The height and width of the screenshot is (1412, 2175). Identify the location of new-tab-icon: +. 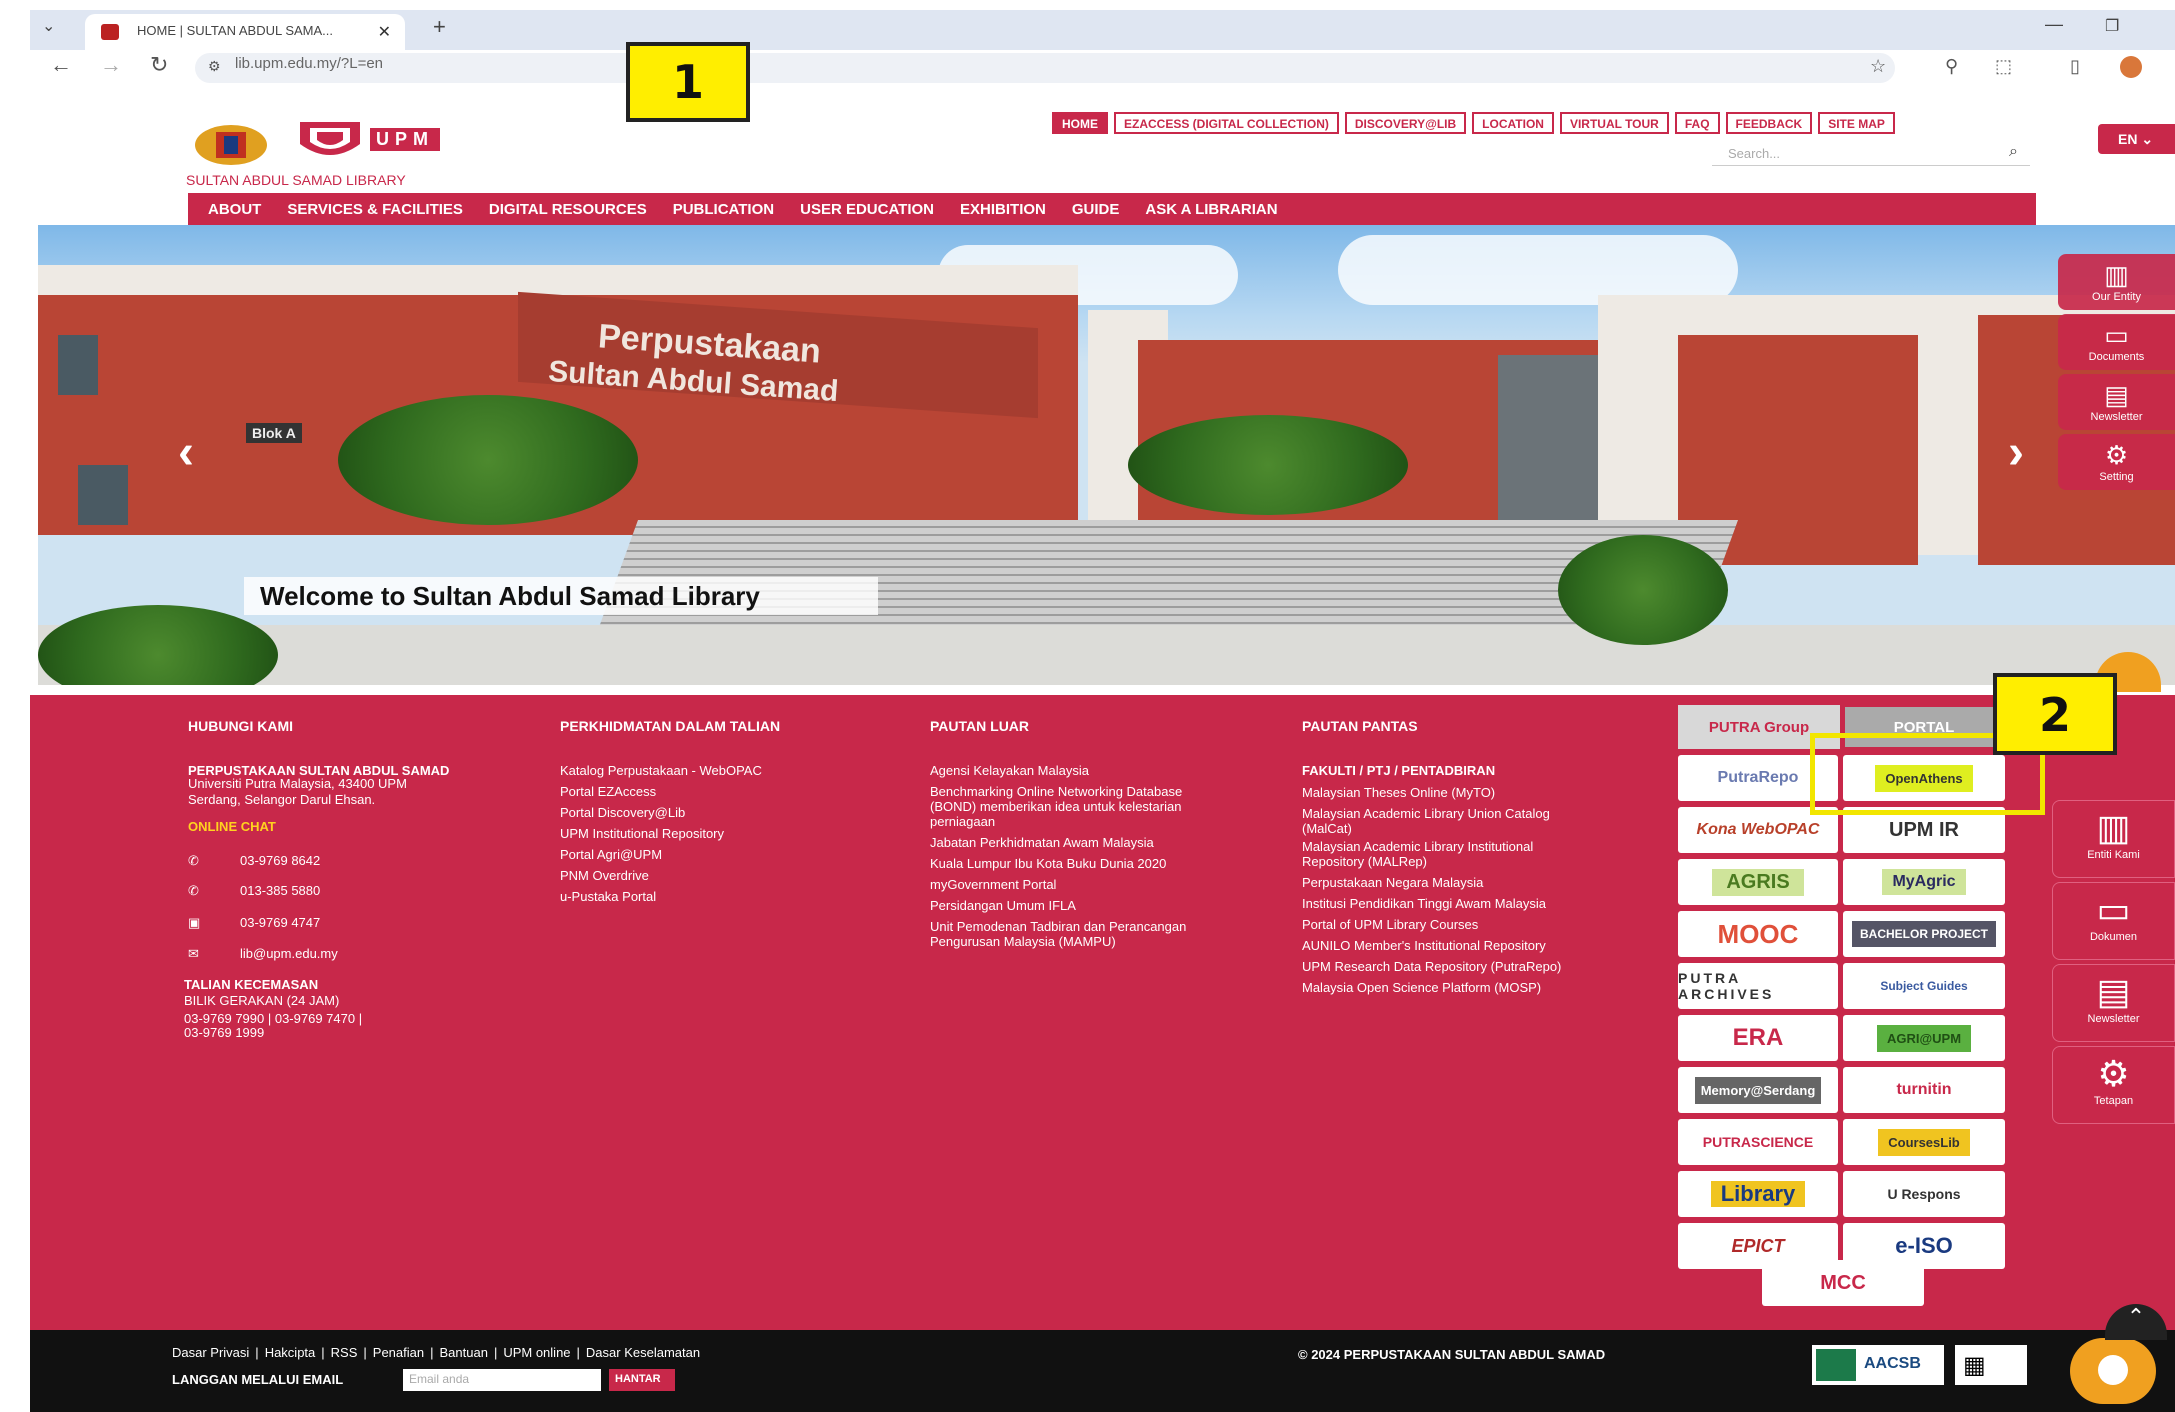
(439, 27).